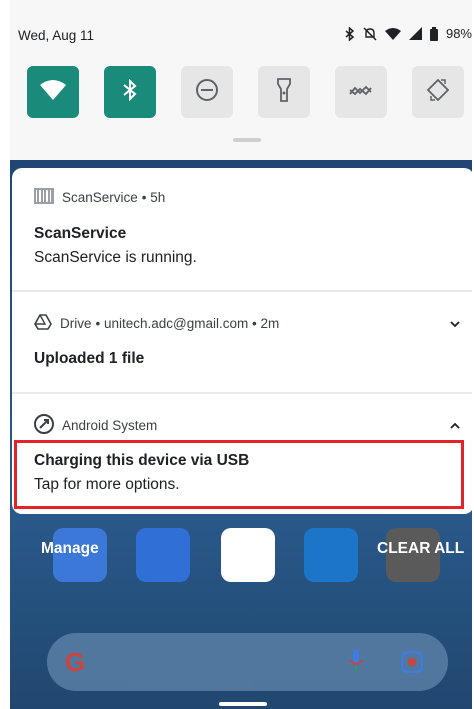  Describe the element at coordinates (433, 33) in the screenshot. I see `battery-status-icon` at that location.